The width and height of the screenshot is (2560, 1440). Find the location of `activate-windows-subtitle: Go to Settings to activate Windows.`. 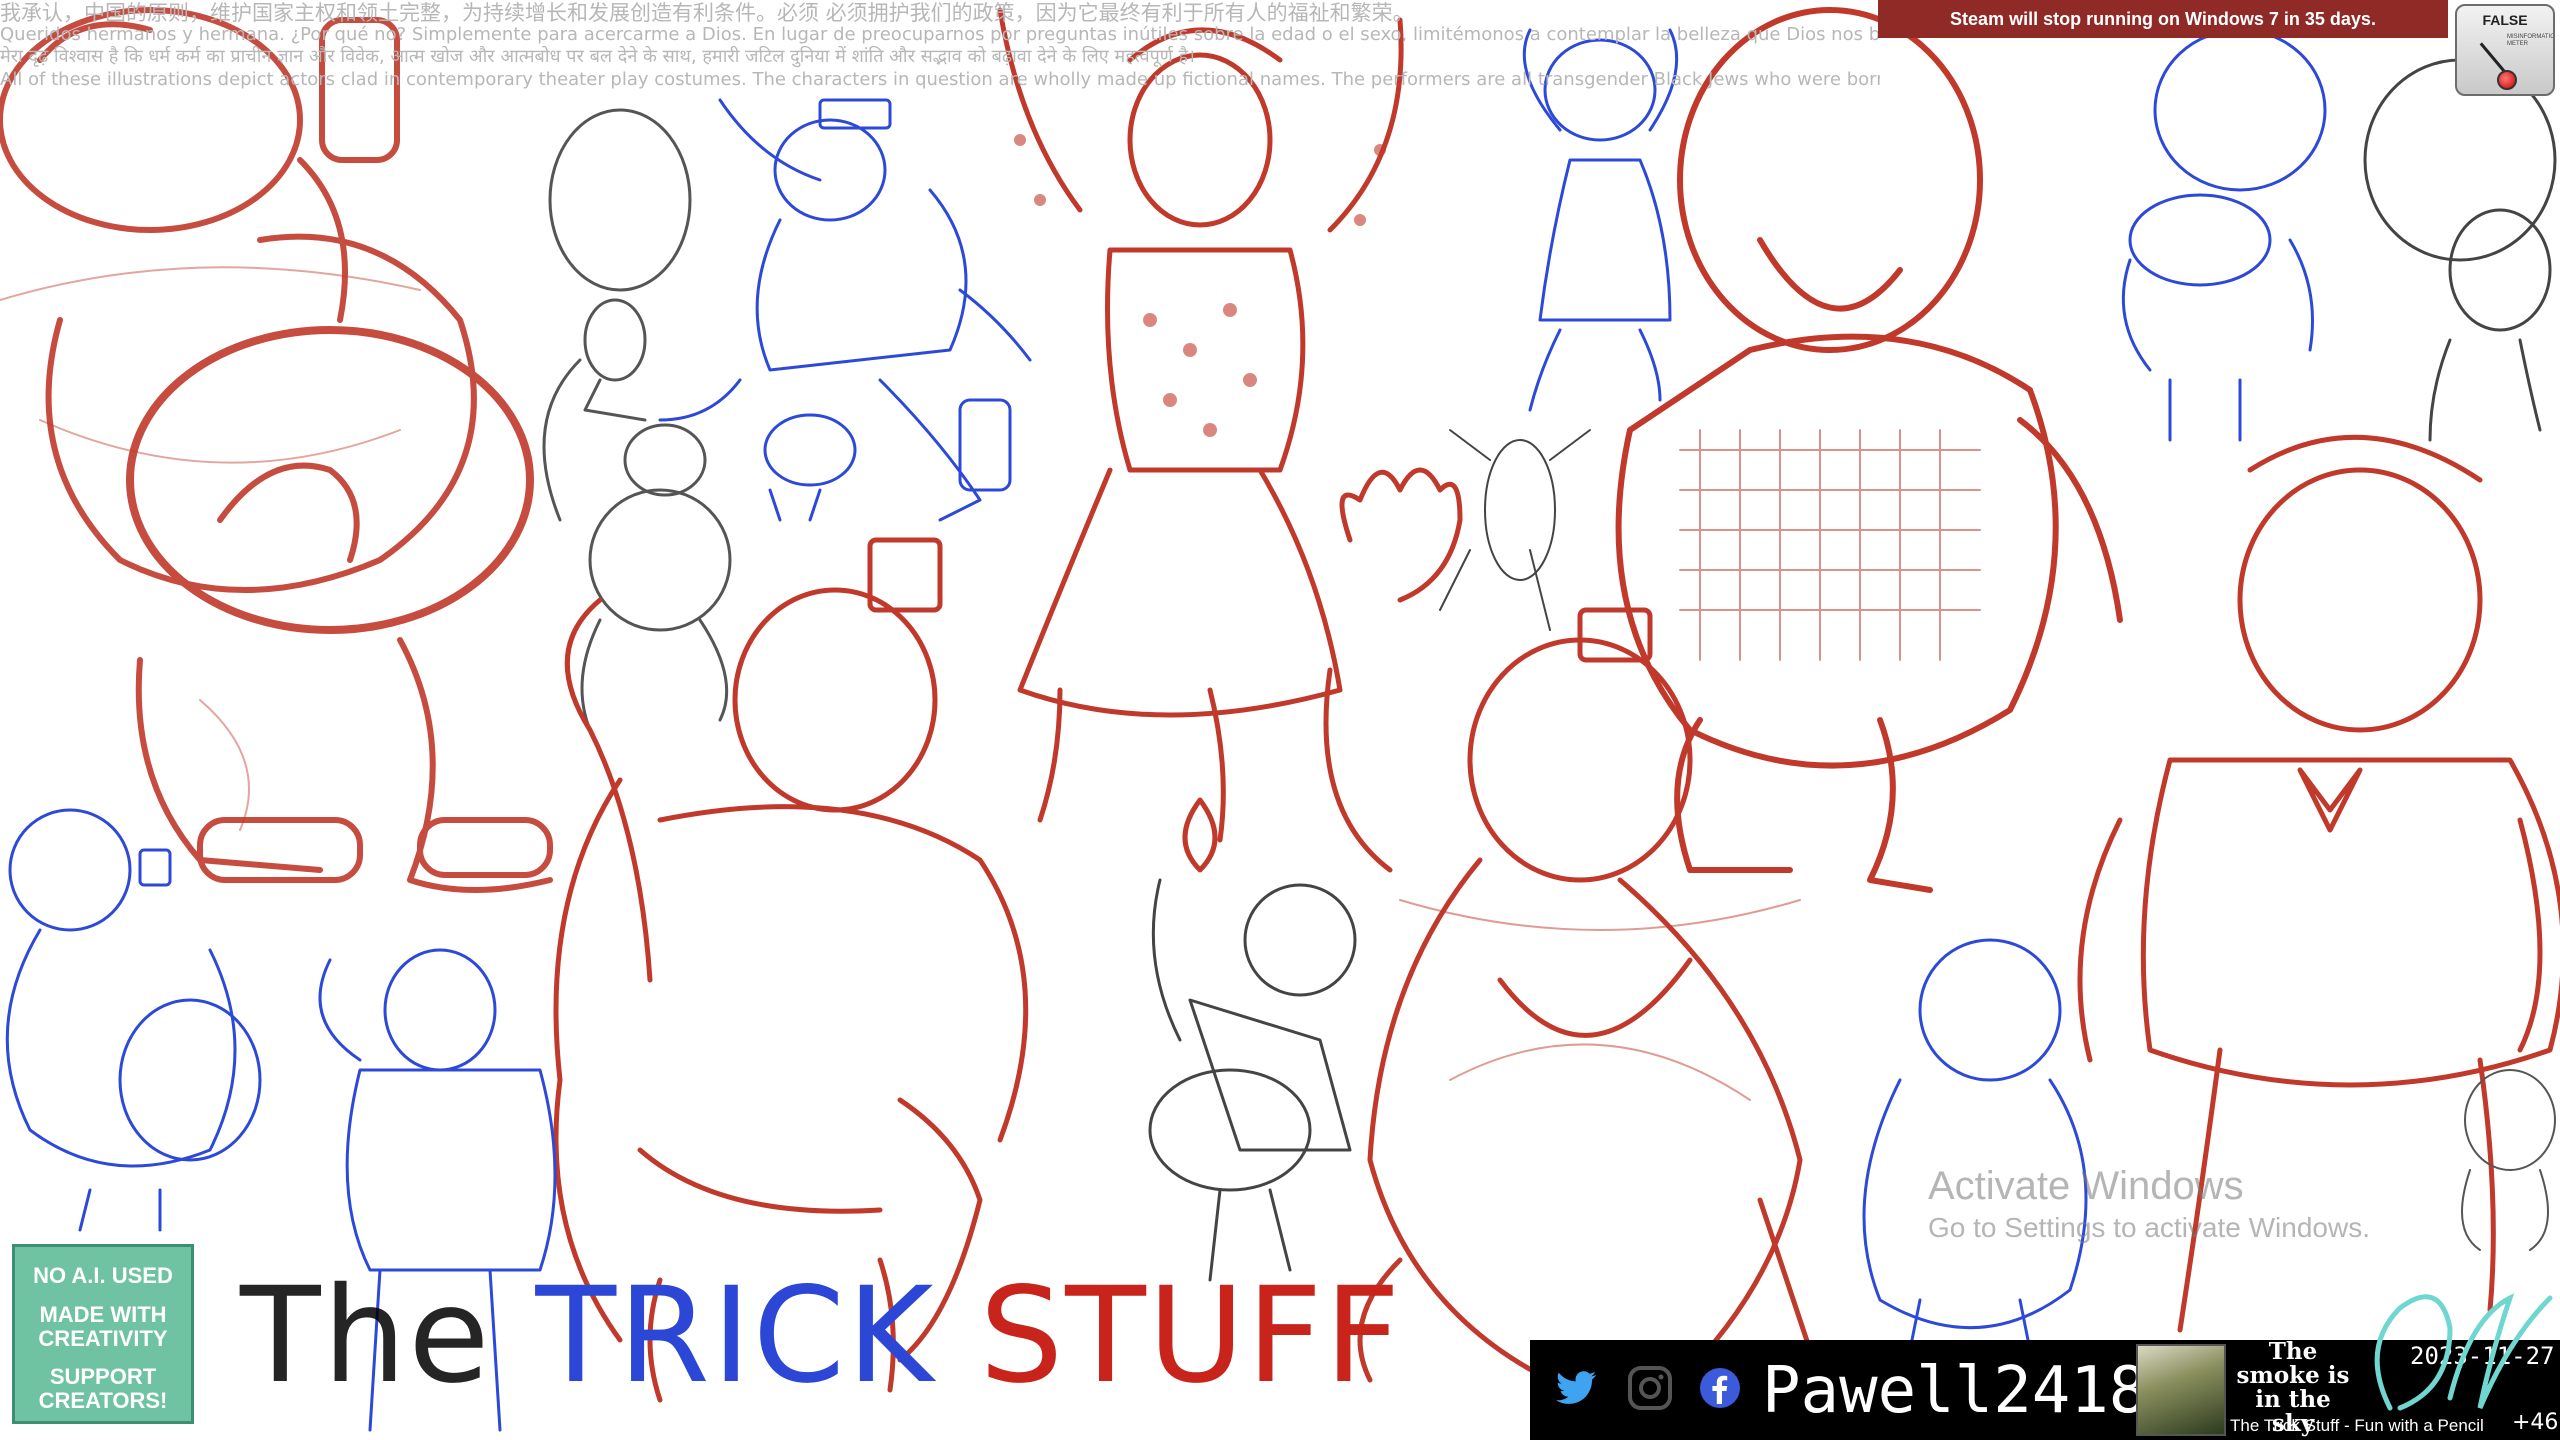

activate-windows-subtitle: Go to Settings to activate Windows. is located at coordinates (2149, 1227).